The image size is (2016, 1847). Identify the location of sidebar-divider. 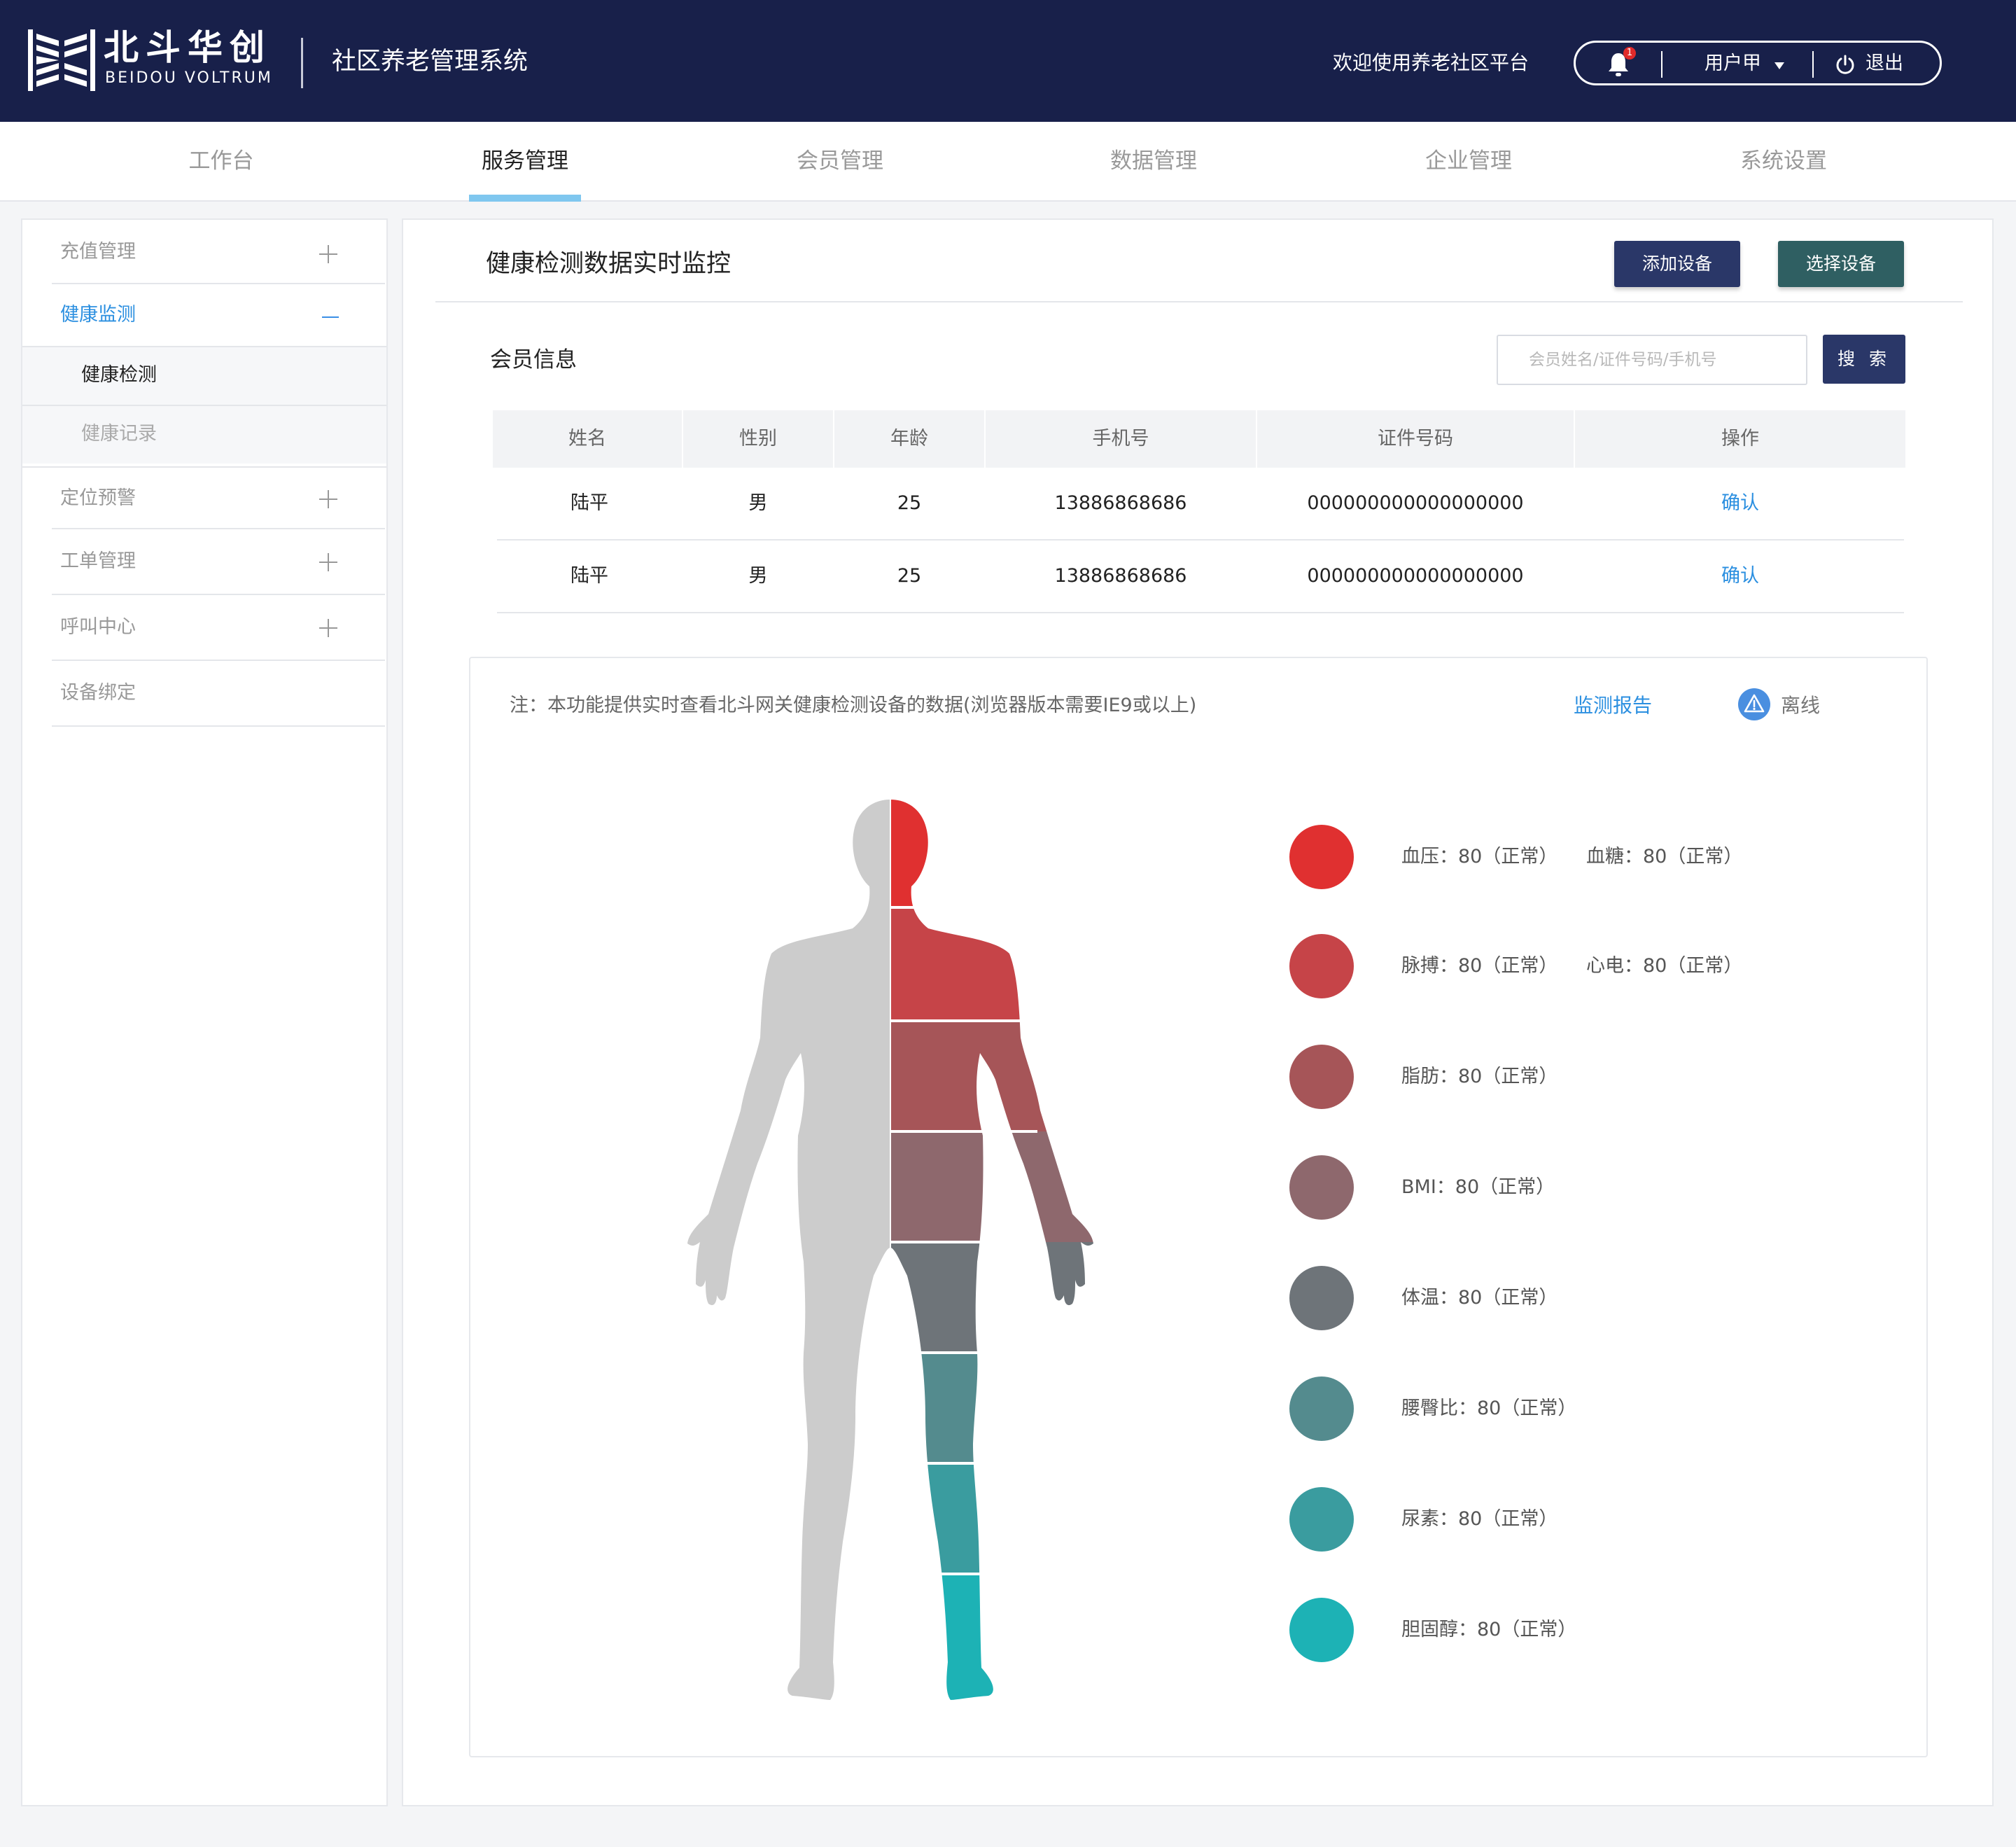
(218, 726).